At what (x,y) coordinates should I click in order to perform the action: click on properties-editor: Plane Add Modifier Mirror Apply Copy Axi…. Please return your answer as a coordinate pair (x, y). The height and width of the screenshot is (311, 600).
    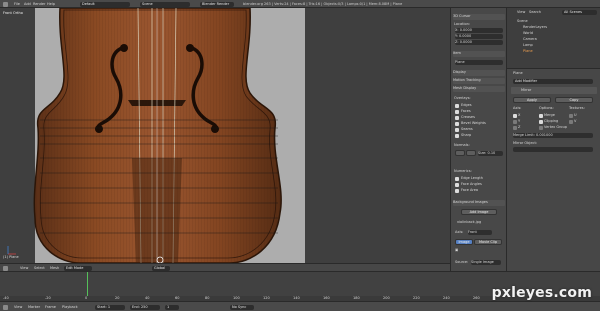
    Looking at the image, I should click on (553, 169).